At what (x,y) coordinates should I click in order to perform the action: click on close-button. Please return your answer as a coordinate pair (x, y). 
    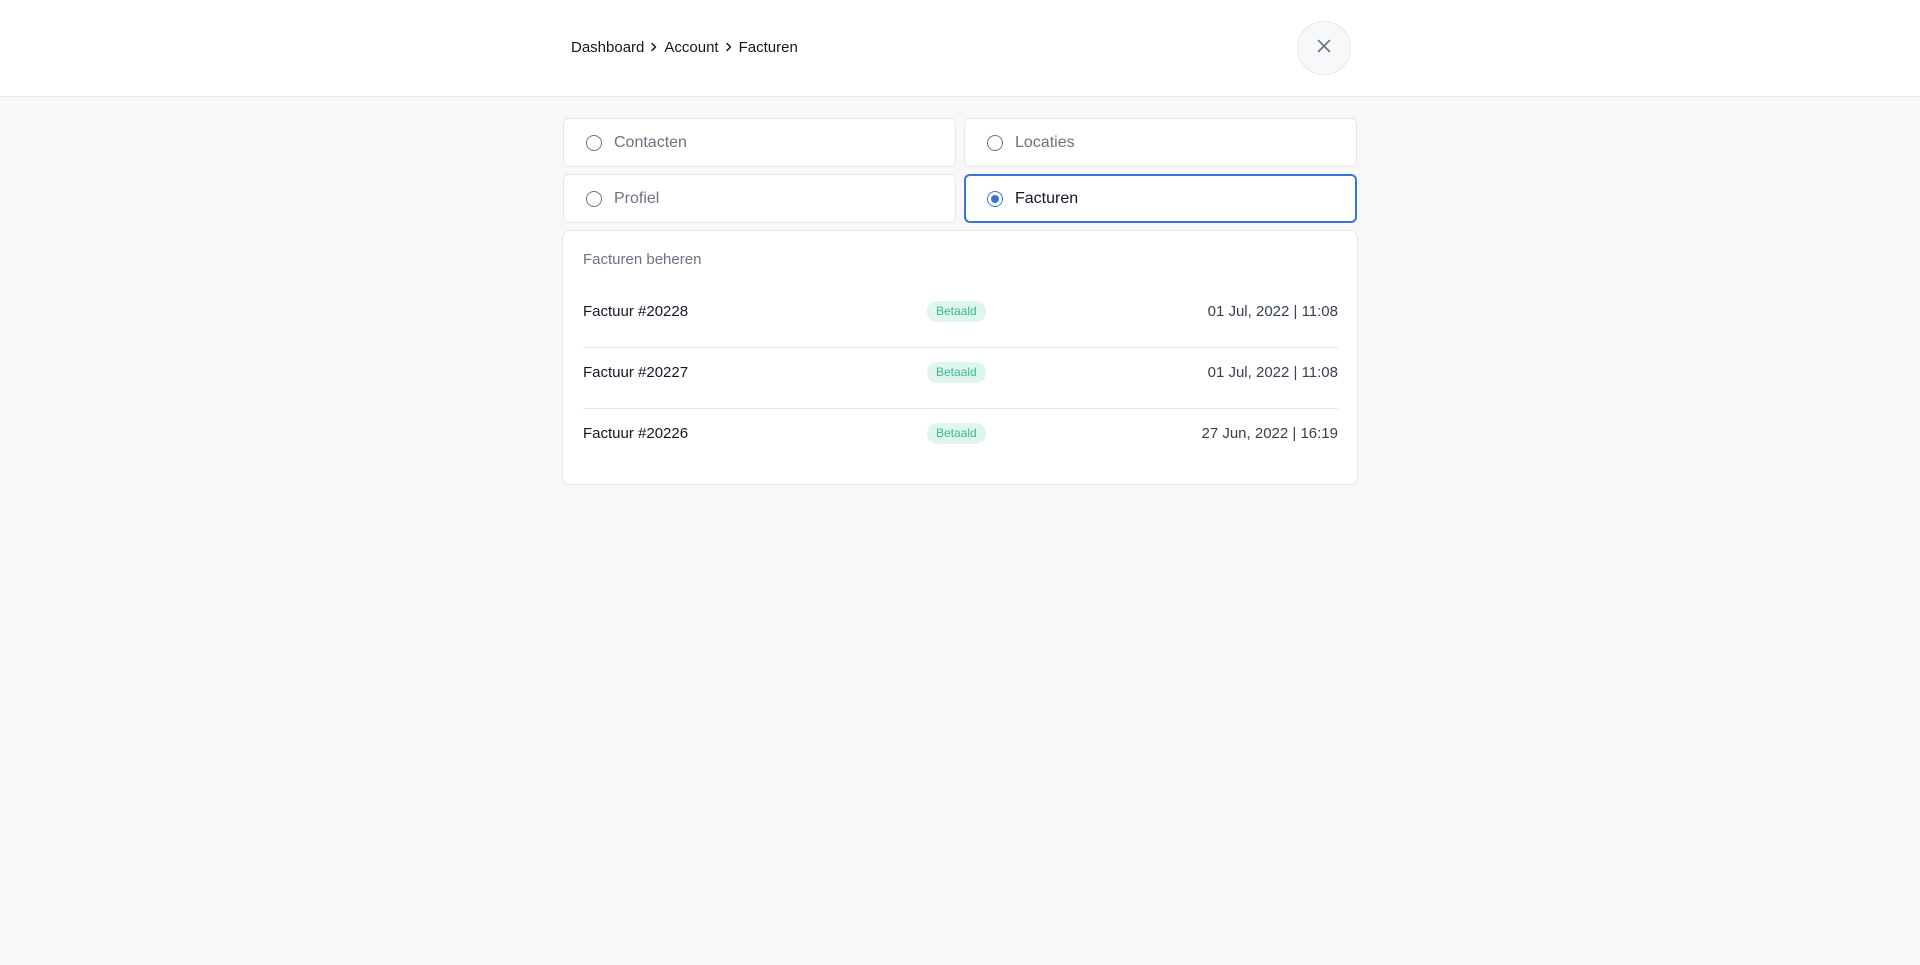
    Looking at the image, I should click on (1324, 48).